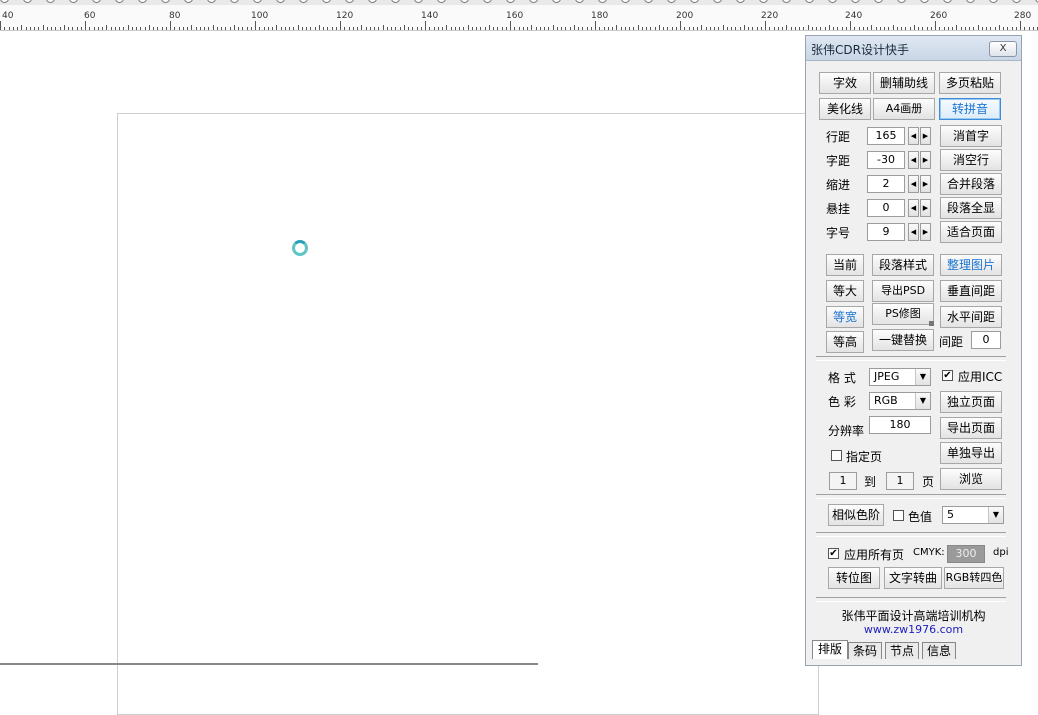  What do you see at coordinates (902, 650) in the screenshot?
I see `tab-nodes: 节点` at bounding box center [902, 650].